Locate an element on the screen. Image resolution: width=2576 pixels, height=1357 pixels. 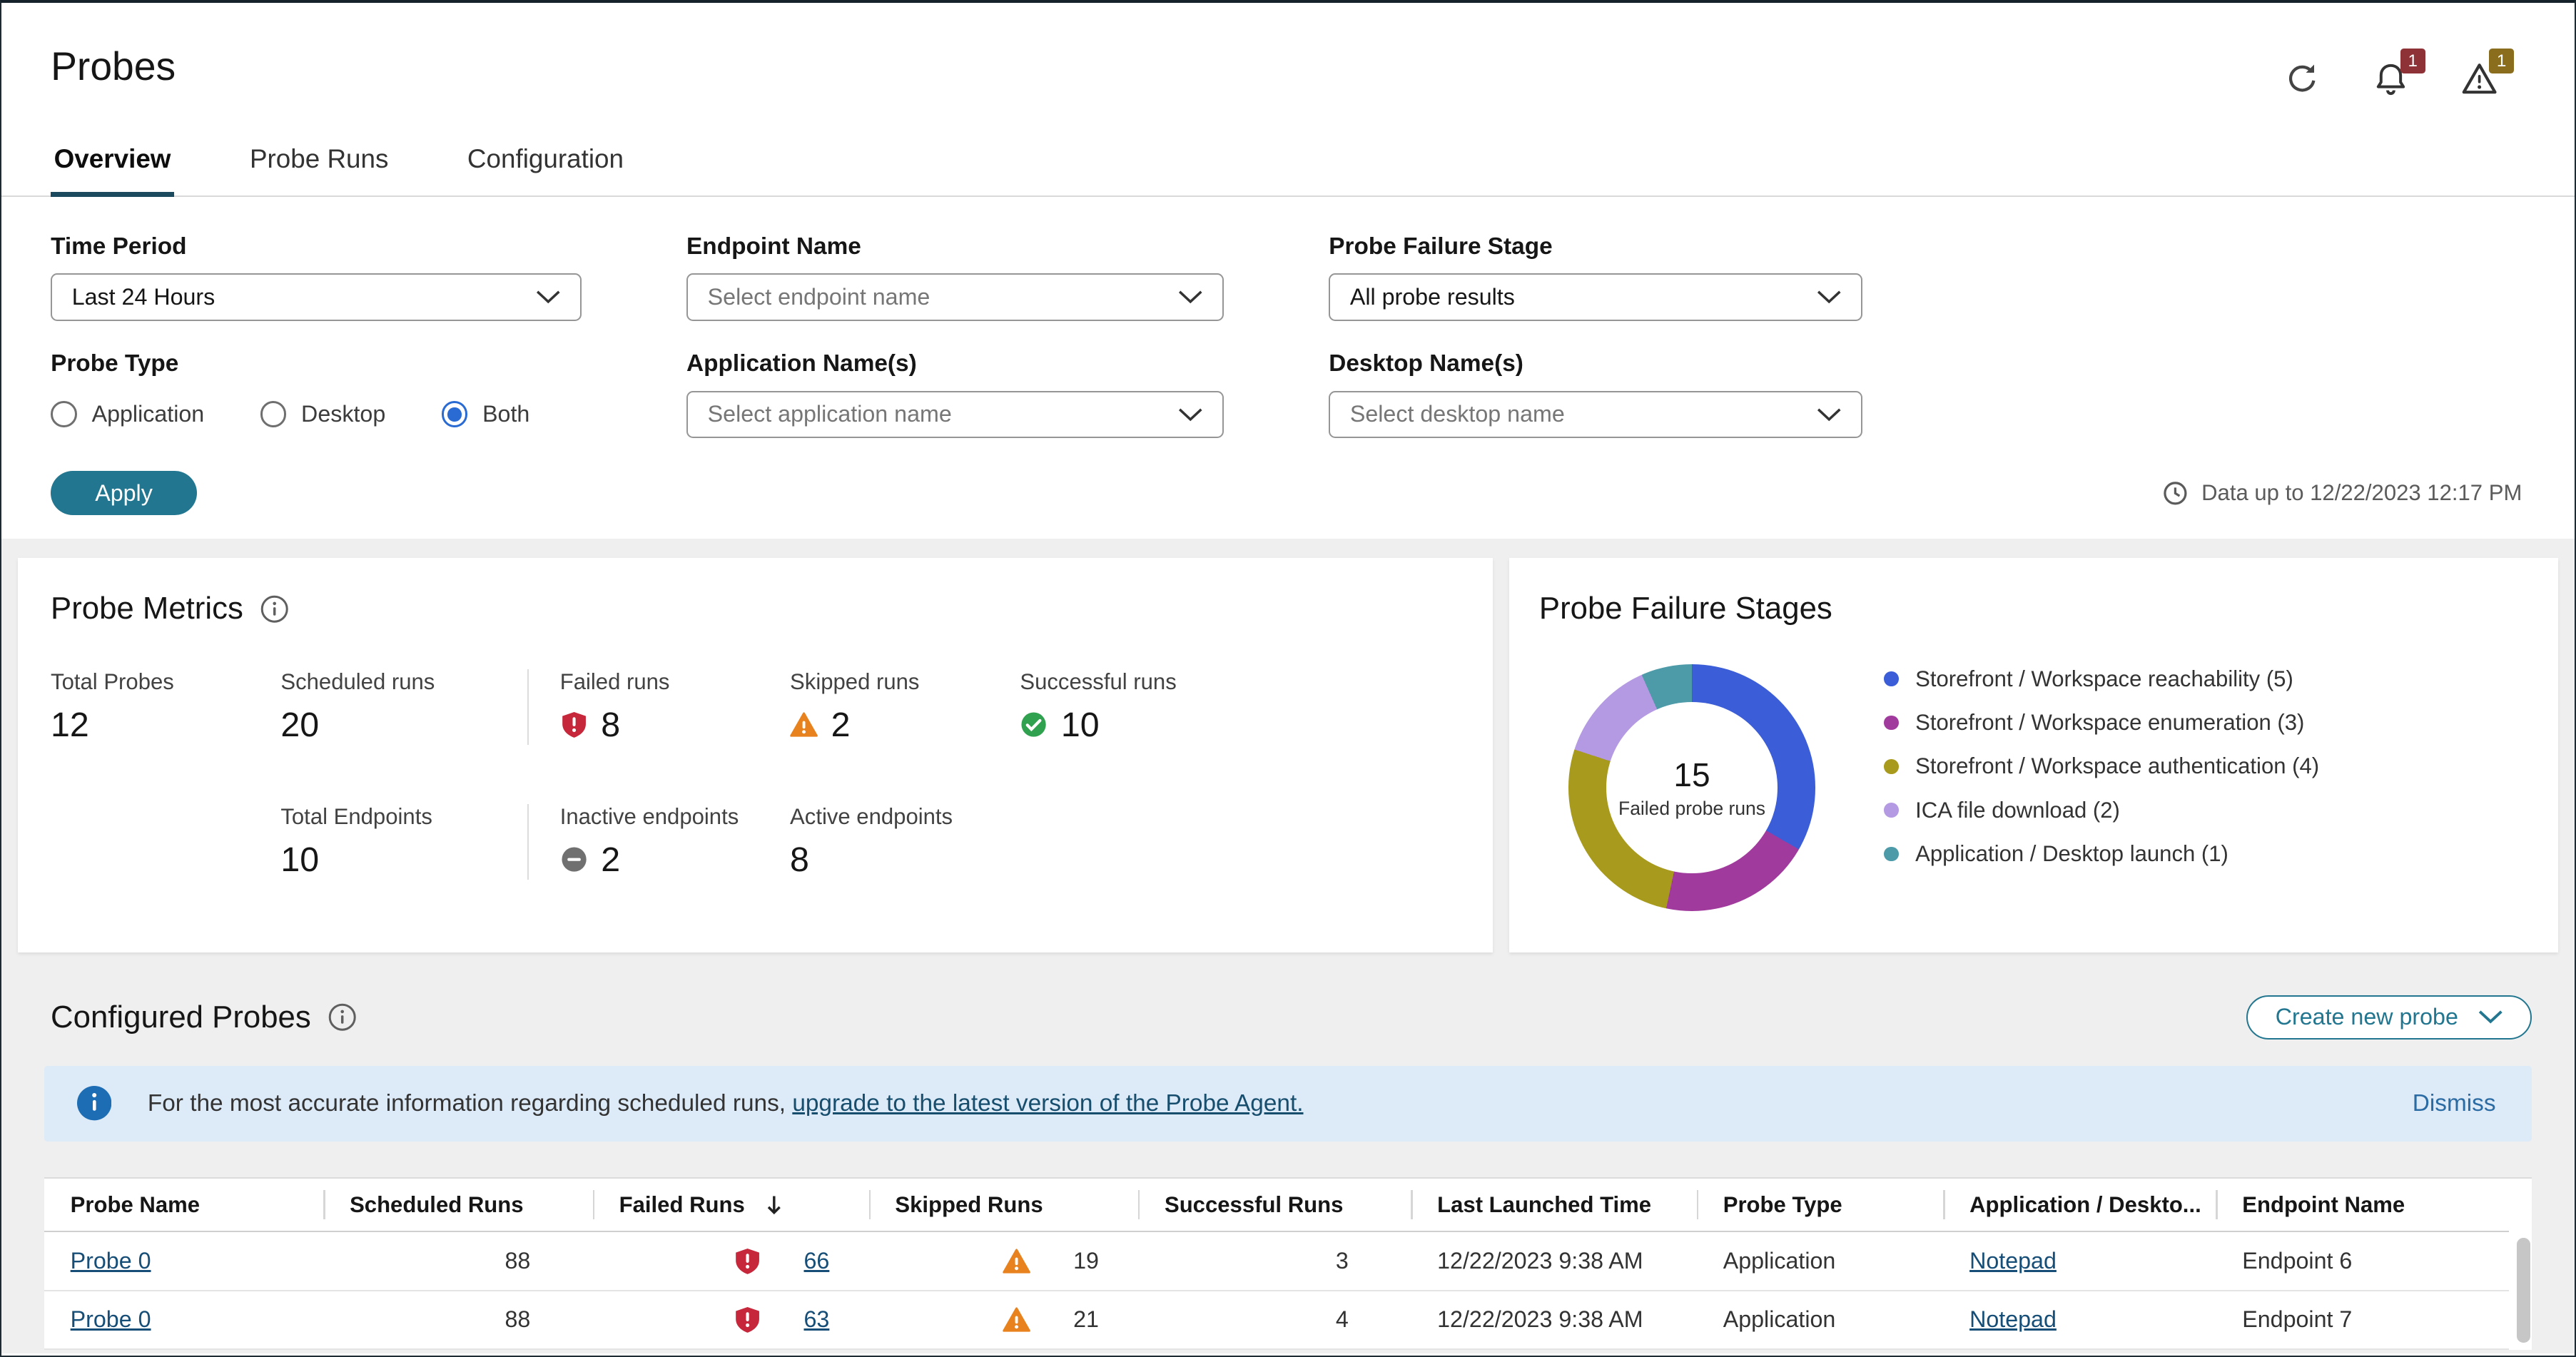
apply-button: Apply is located at coordinates (124, 494).